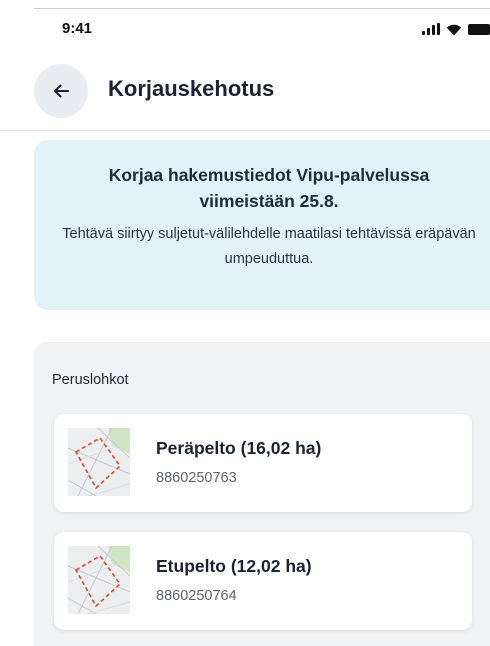 Image resolution: width=490 pixels, height=646 pixels. Describe the element at coordinates (245, 130) in the screenshot. I see `header-divider` at that location.